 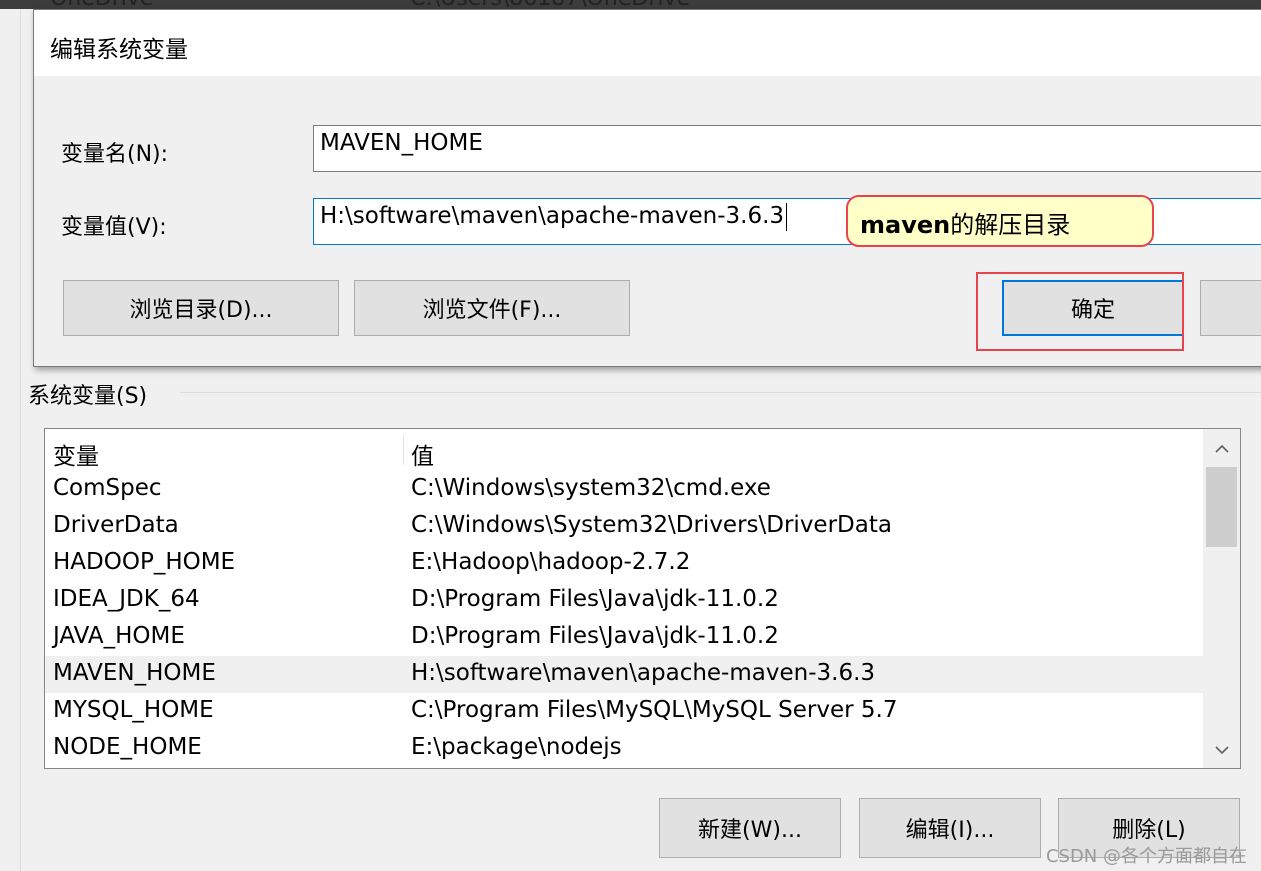 What do you see at coordinates (720, 392) in the screenshot?
I see `section-divider` at bounding box center [720, 392].